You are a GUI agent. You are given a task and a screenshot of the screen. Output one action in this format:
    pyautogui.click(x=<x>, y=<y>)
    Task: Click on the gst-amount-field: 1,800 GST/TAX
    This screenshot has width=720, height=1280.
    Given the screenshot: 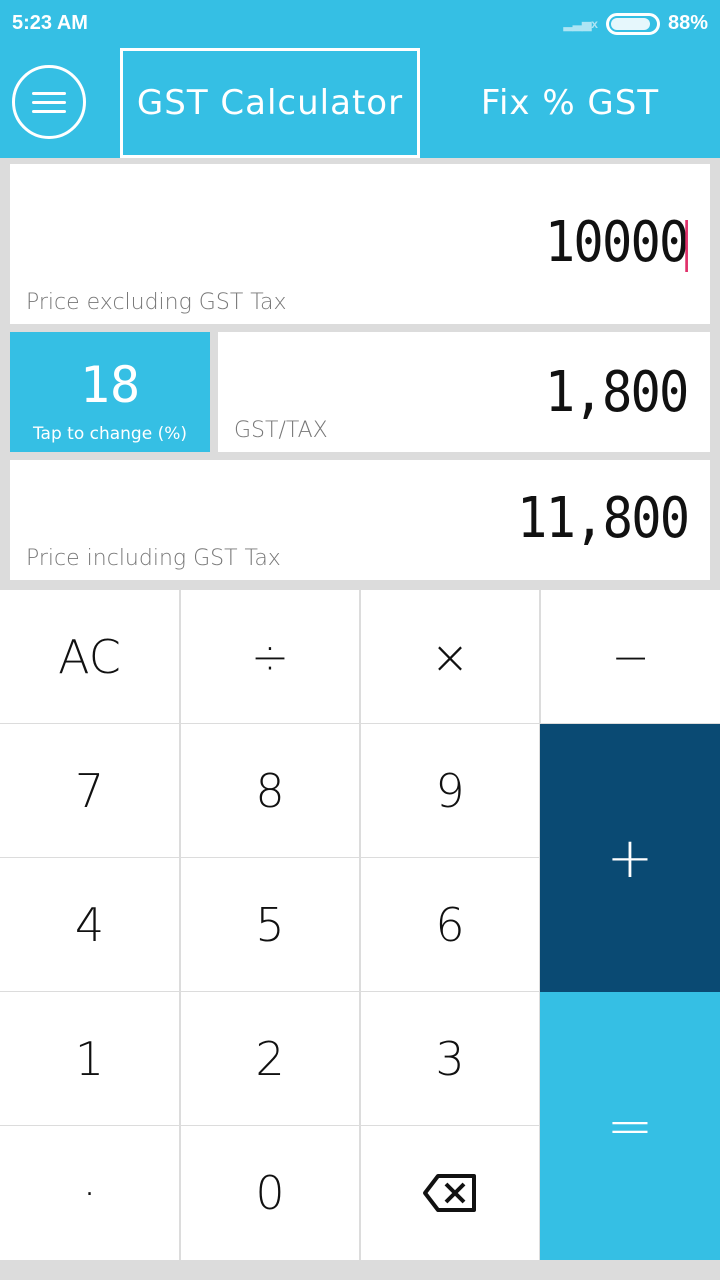 What is the action you would take?
    pyautogui.click(x=464, y=392)
    